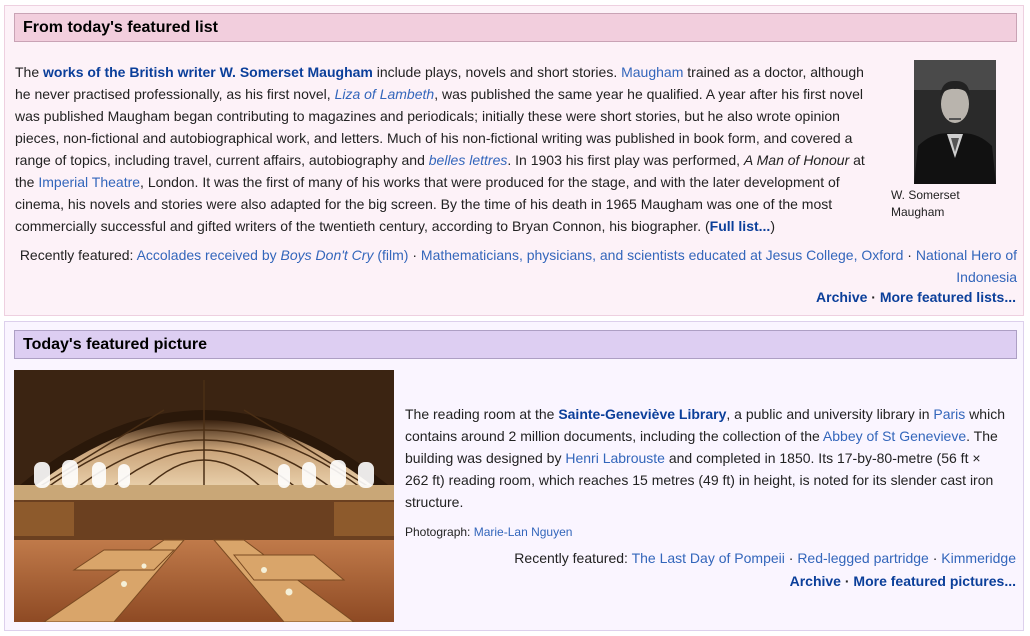 The height and width of the screenshot is (636, 1030). What do you see at coordinates (652, 72) in the screenshot?
I see `link-maugham: Maugham` at bounding box center [652, 72].